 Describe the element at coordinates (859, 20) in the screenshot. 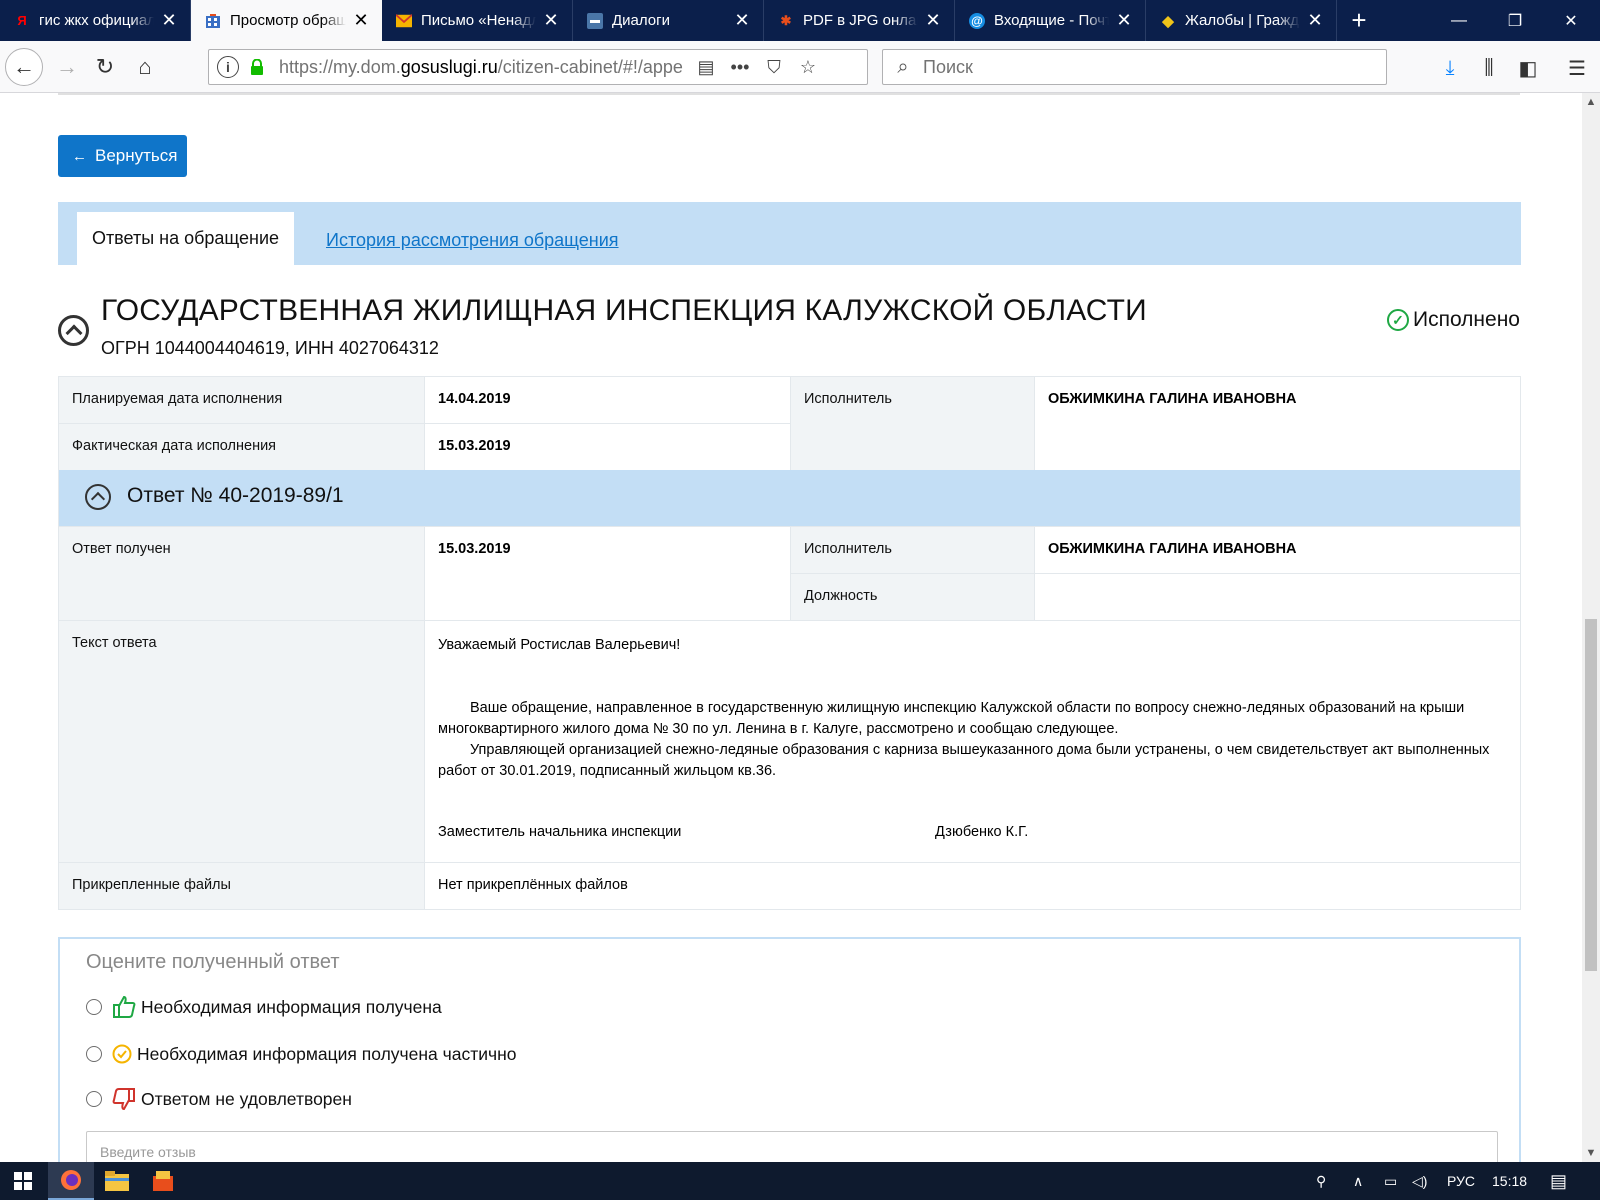

I see `browser-tab-4: ✱ PDF в JPG онлайн ✕` at that location.